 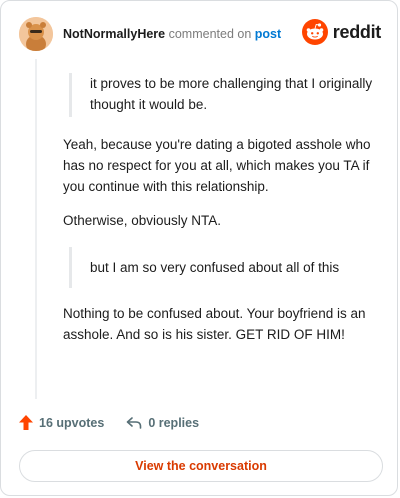 I want to click on post-link: post, so click(x=268, y=34).